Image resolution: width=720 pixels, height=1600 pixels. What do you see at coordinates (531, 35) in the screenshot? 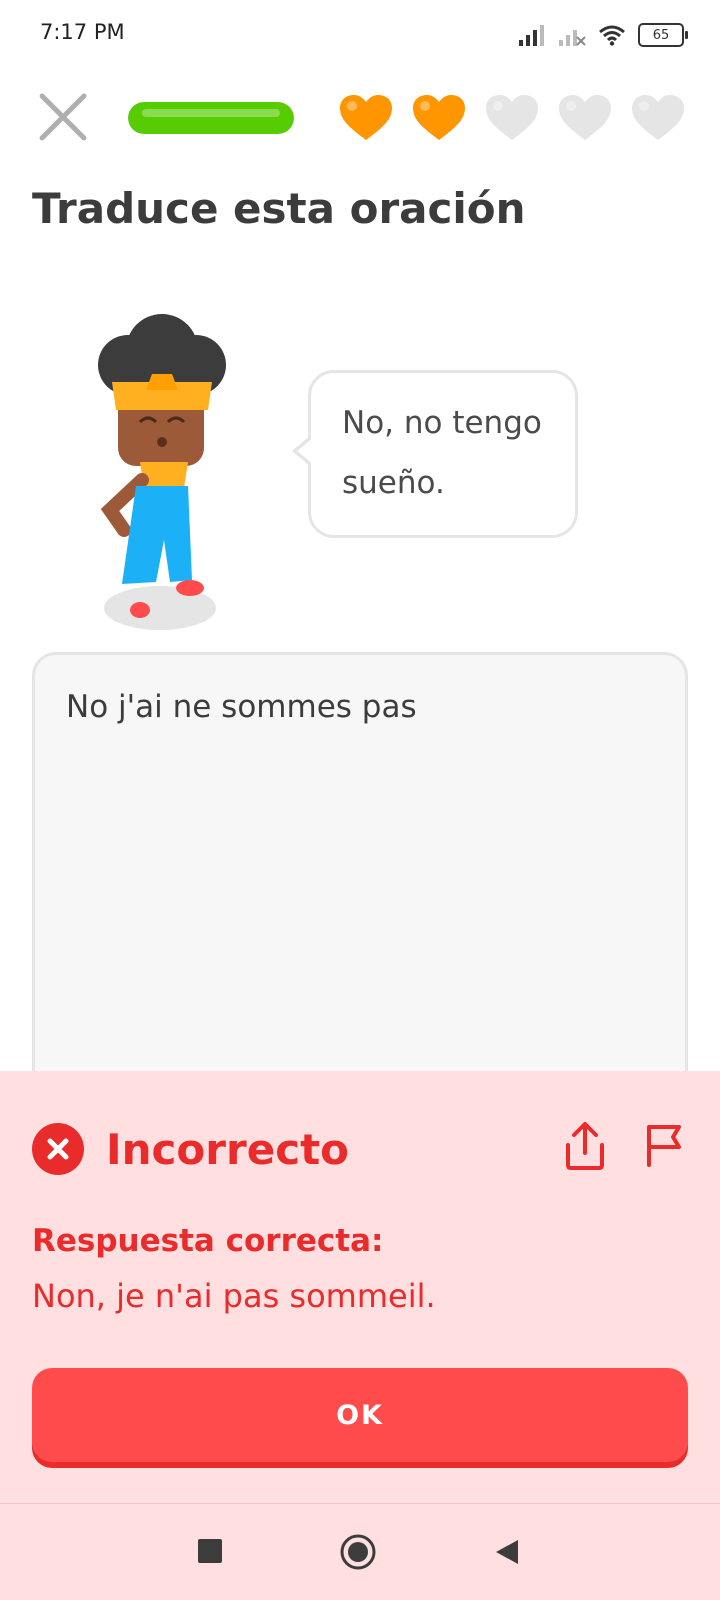
I see `signal-icon` at bounding box center [531, 35].